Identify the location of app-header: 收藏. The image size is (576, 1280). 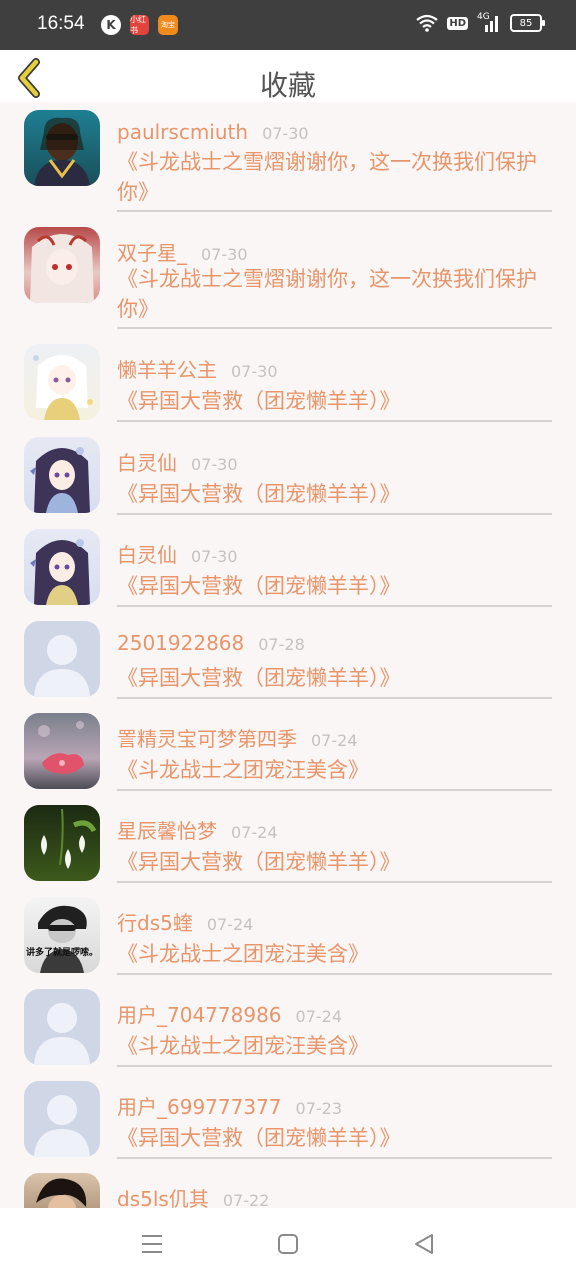
(288, 76).